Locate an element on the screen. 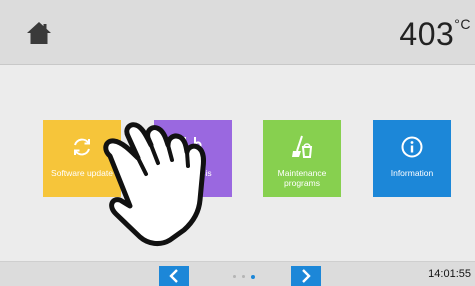 Image resolution: width=475 pixels, height=286 pixels. page-dot-active is located at coordinates (253, 276).